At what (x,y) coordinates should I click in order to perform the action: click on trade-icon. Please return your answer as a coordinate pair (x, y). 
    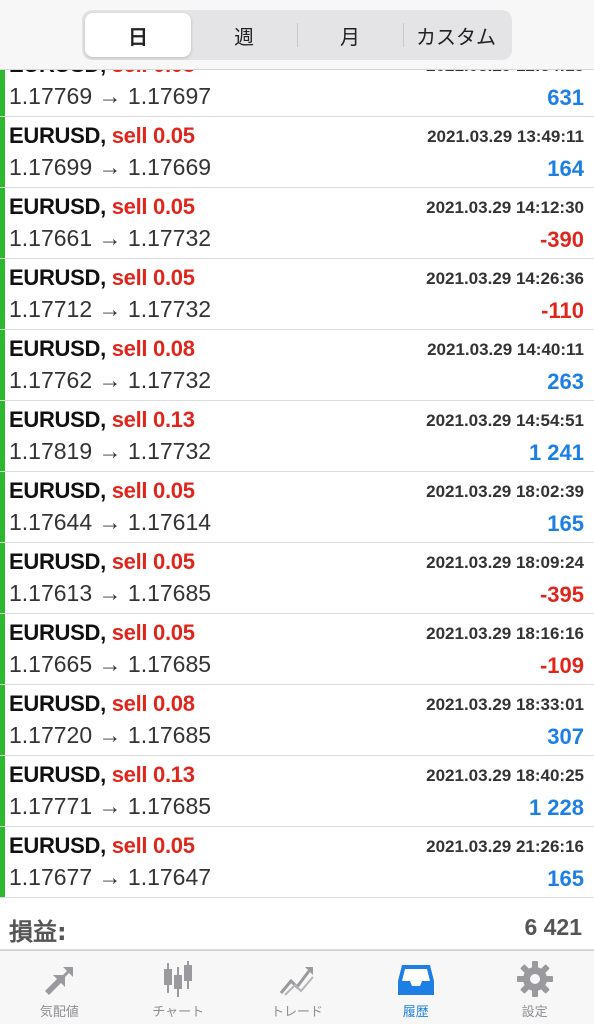
    Looking at the image, I should click on (296, 981).